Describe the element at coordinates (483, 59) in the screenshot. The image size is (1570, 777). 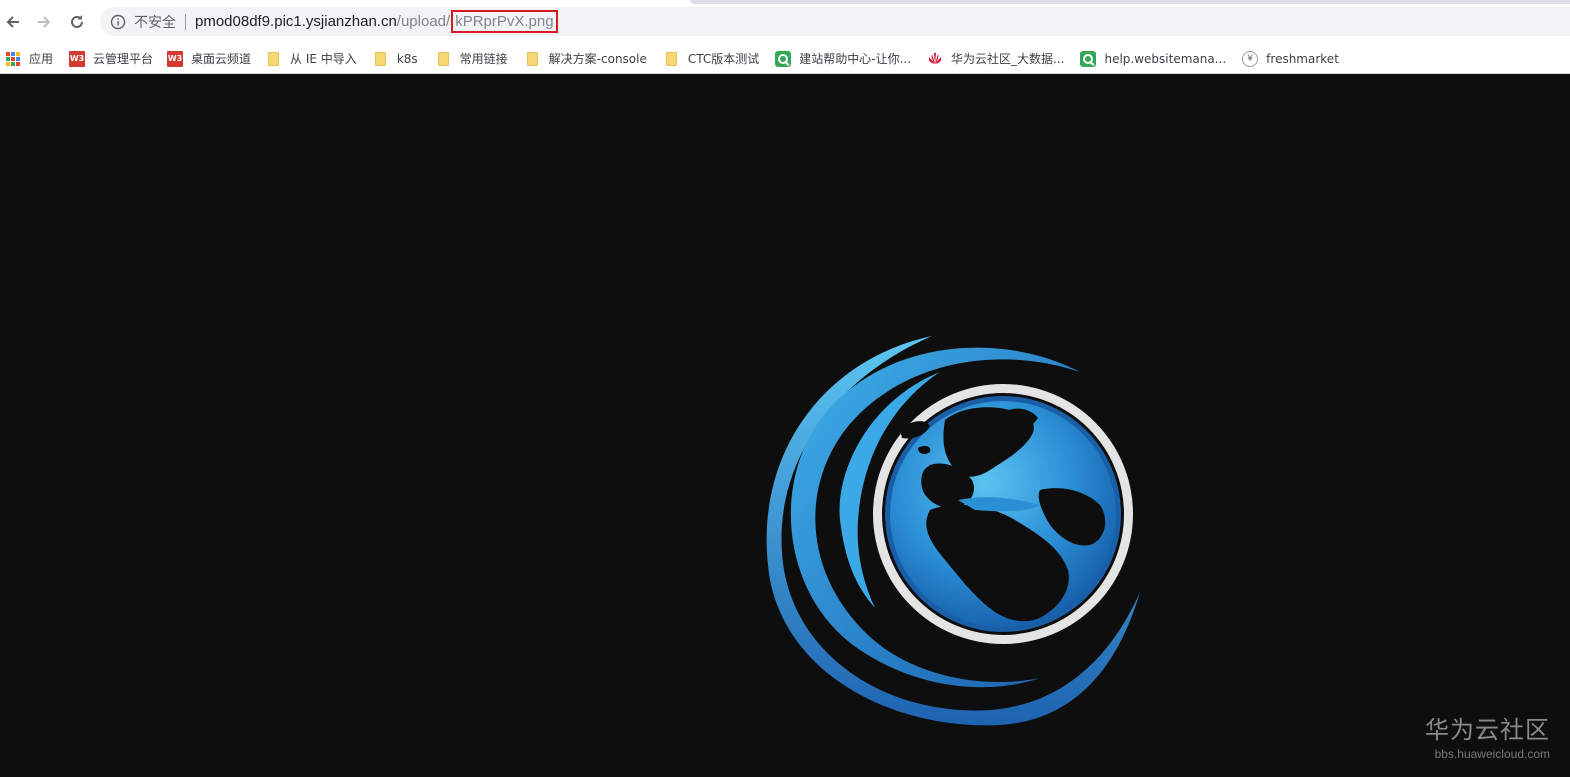
I see `bookmark-label: 常用链接` at that location.